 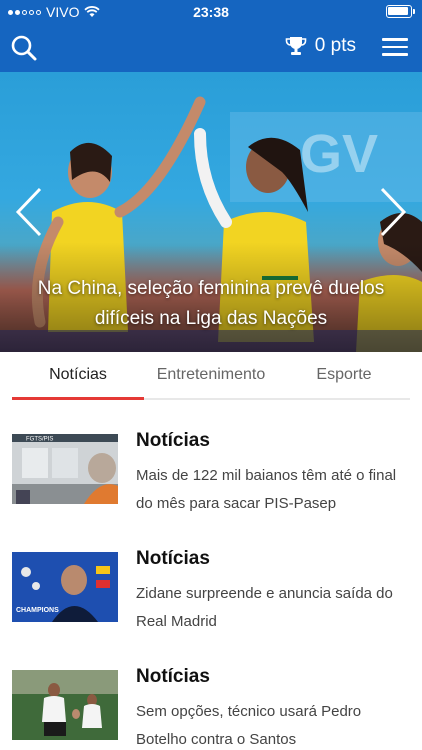 What do you see at coordinates (65, 469) in the screenshot?
I see `news-thumbnail: FGTS/PIS` at bounding box center [65, 469].